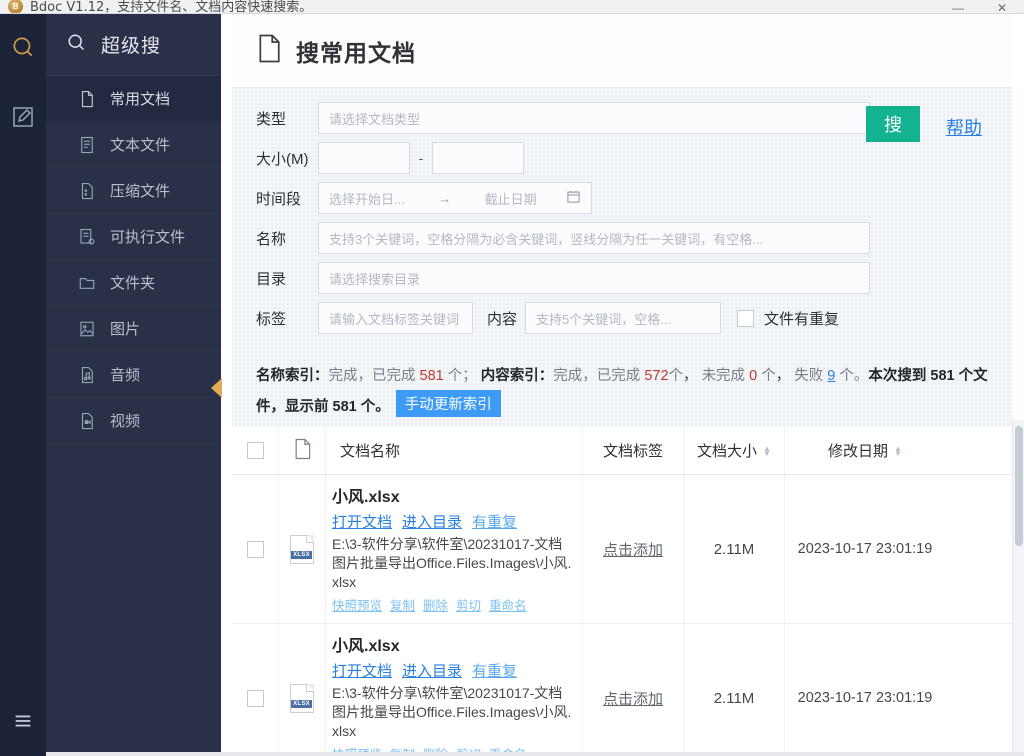 This screenshot has width=1024, height=756. I want to click on delete-link: 删除, so click(435, 606).